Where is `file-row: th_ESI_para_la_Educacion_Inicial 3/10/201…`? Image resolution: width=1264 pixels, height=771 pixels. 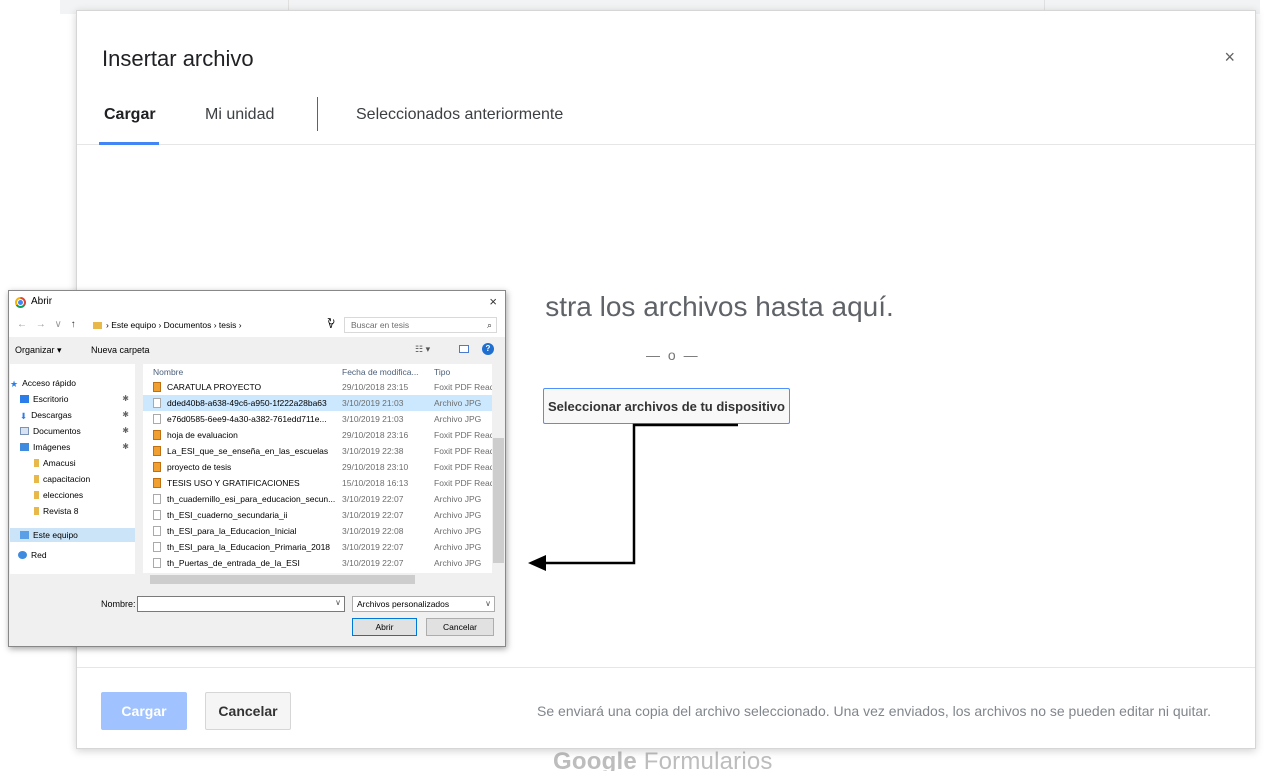
file-row: th_ESI_para_la_Educacion_Inicial 3/10/201… is located at coordinates (318, 531).